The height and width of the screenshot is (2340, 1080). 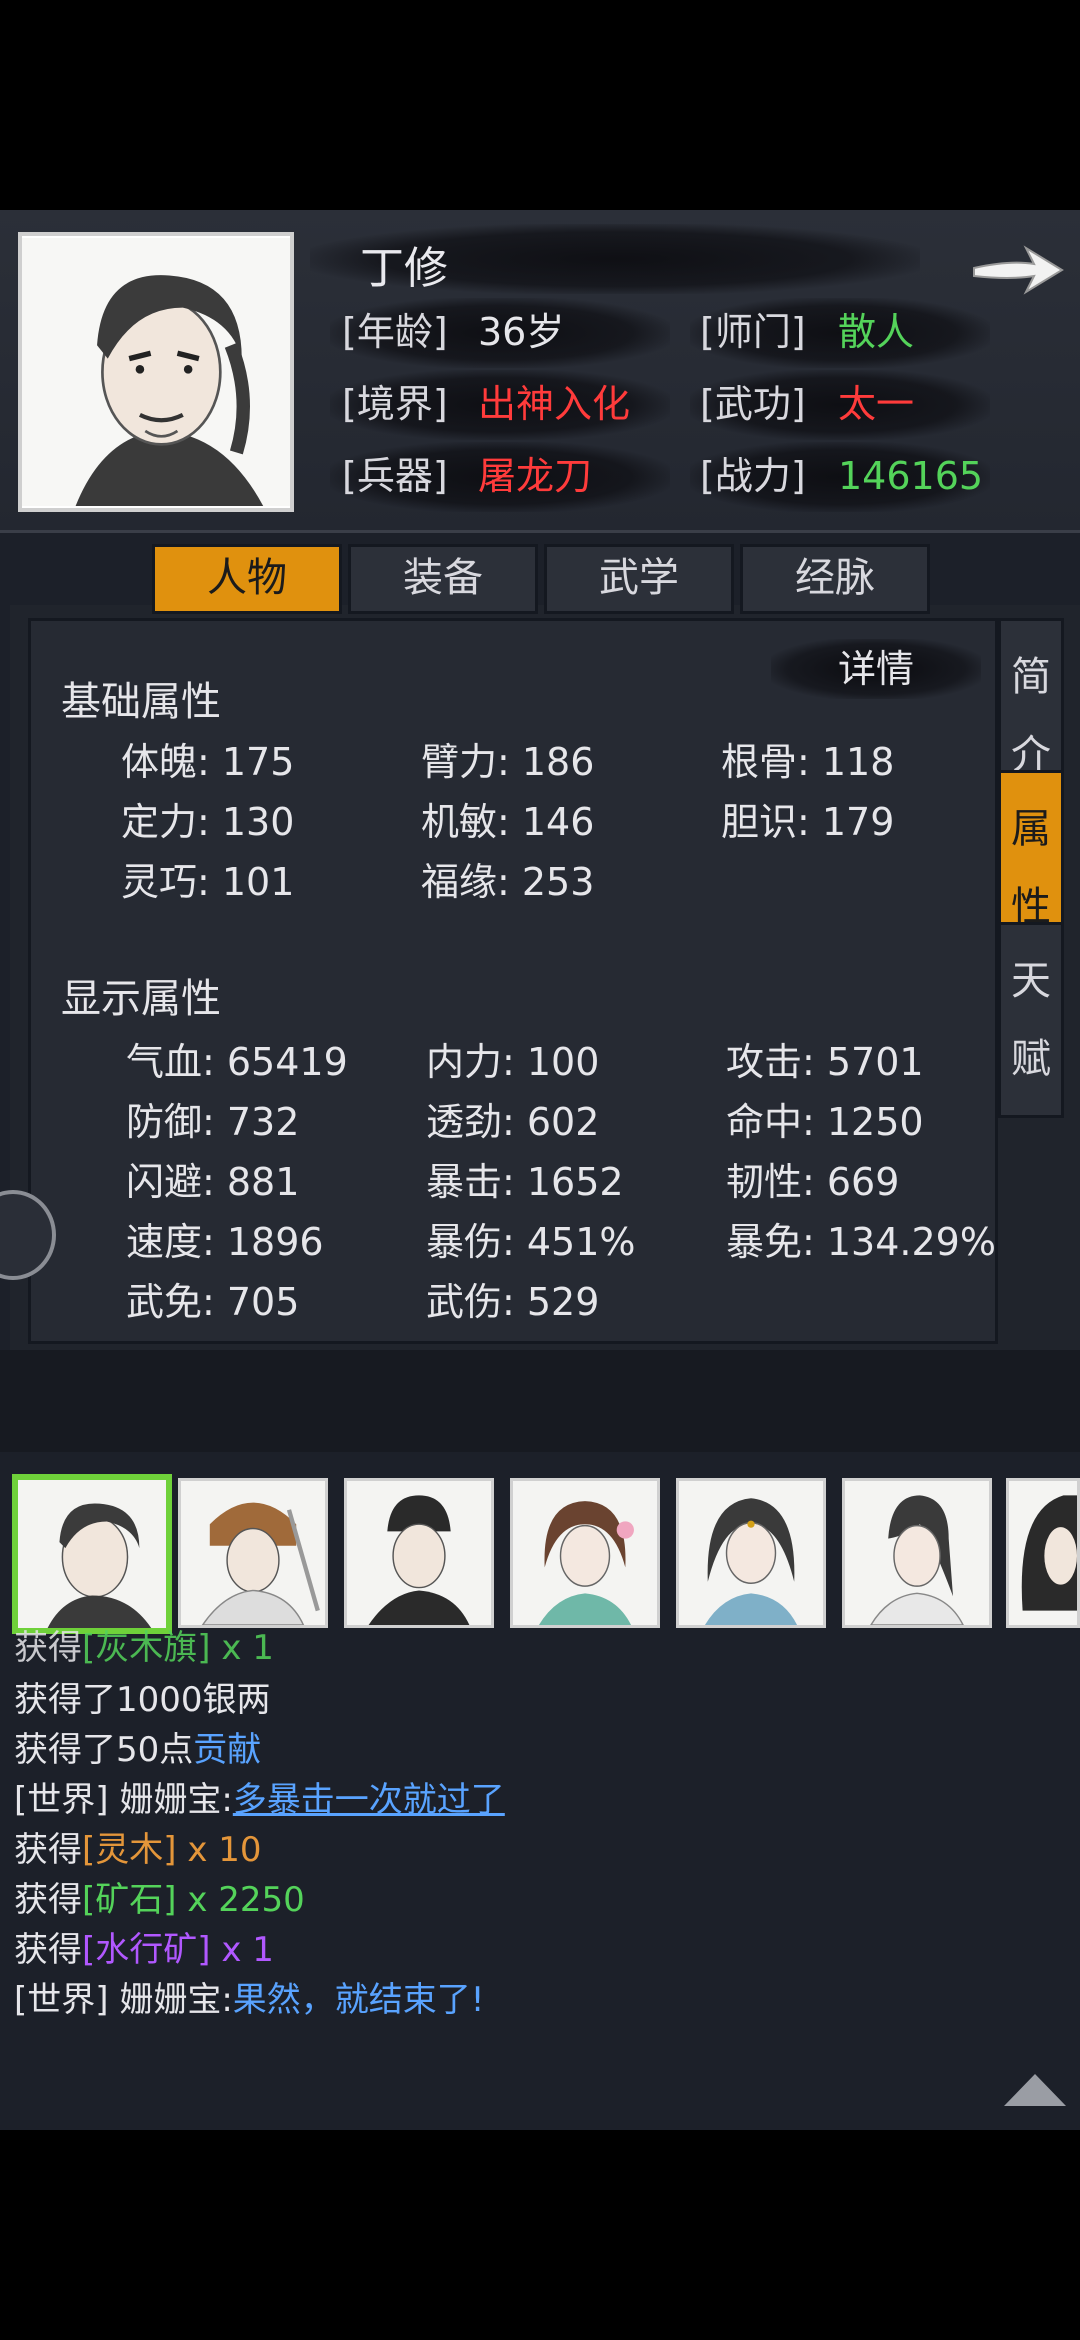 What do you see at coordinates (237, 1062) in the screenshot?
I see `stat-hp: 气血: 65419` at bounding box center [237, 1062].